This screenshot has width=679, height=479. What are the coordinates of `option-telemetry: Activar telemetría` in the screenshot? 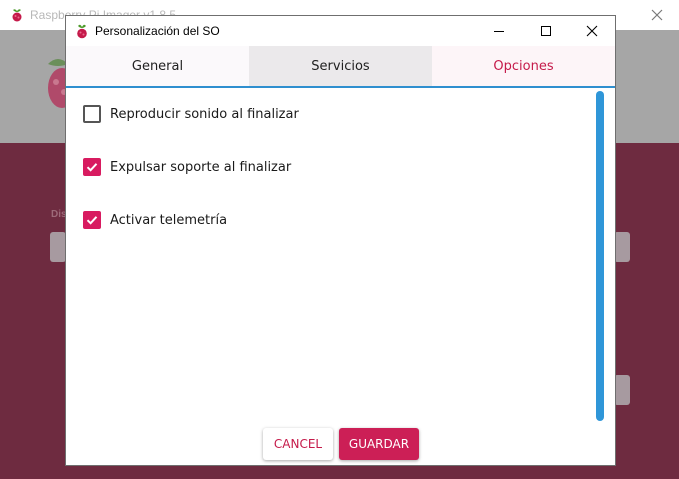 It's located at (155, 220).